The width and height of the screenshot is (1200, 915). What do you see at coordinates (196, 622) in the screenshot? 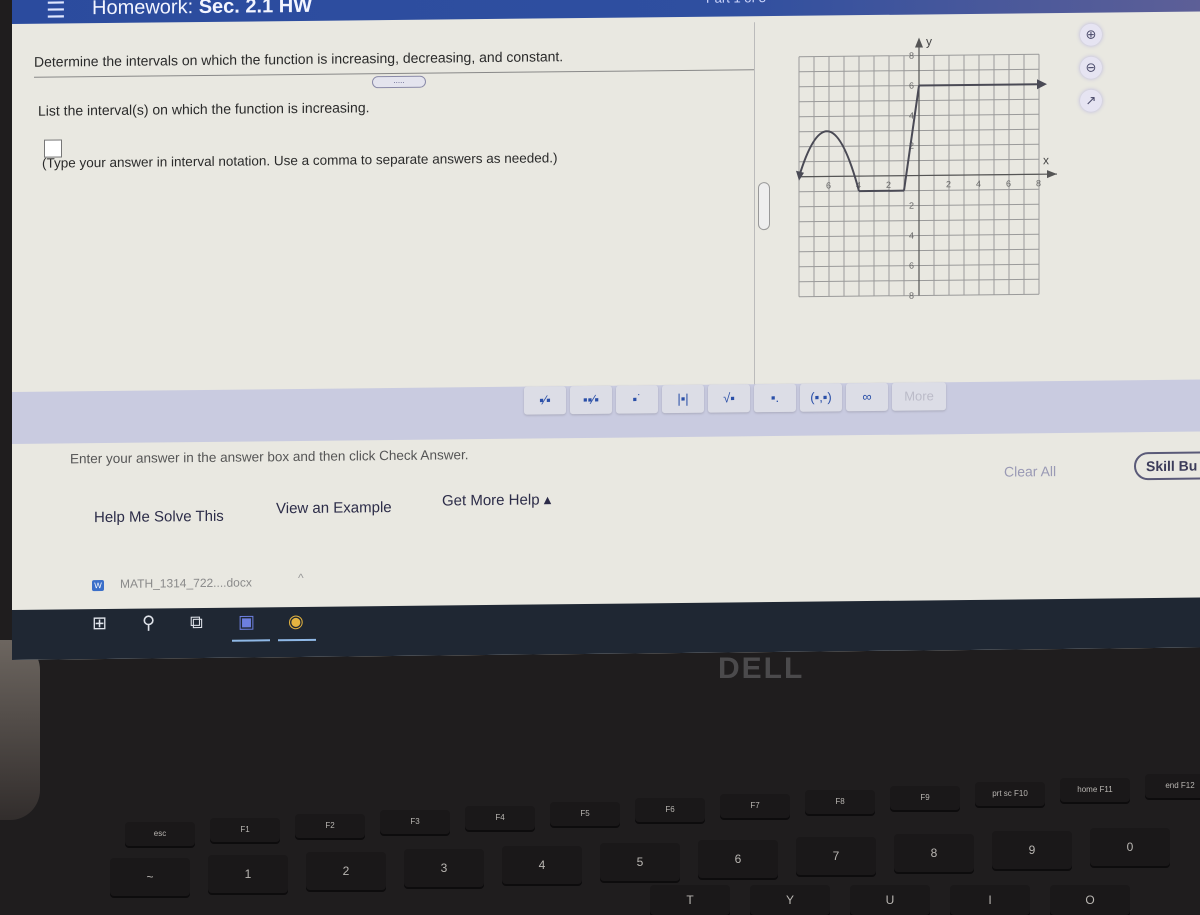
I see `task-view-icon: ⧉` at bounding box center [196, 622].